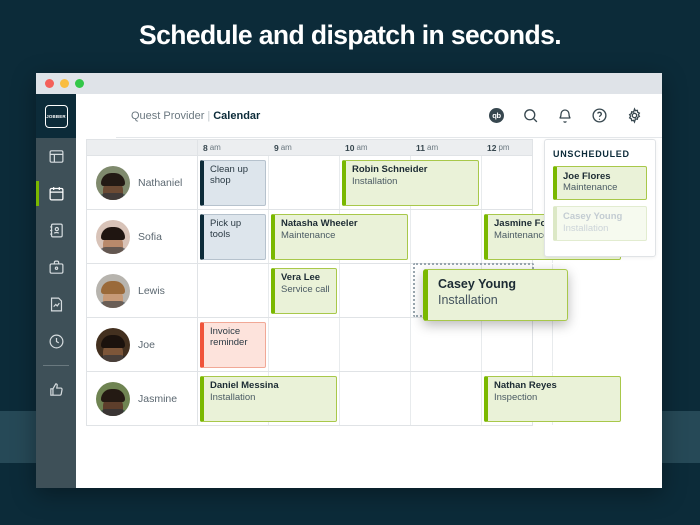 The width and height of the screenshot is (700, 525). I want to click on unscheduled-card-title: Joe Flores, so click(587, 176).